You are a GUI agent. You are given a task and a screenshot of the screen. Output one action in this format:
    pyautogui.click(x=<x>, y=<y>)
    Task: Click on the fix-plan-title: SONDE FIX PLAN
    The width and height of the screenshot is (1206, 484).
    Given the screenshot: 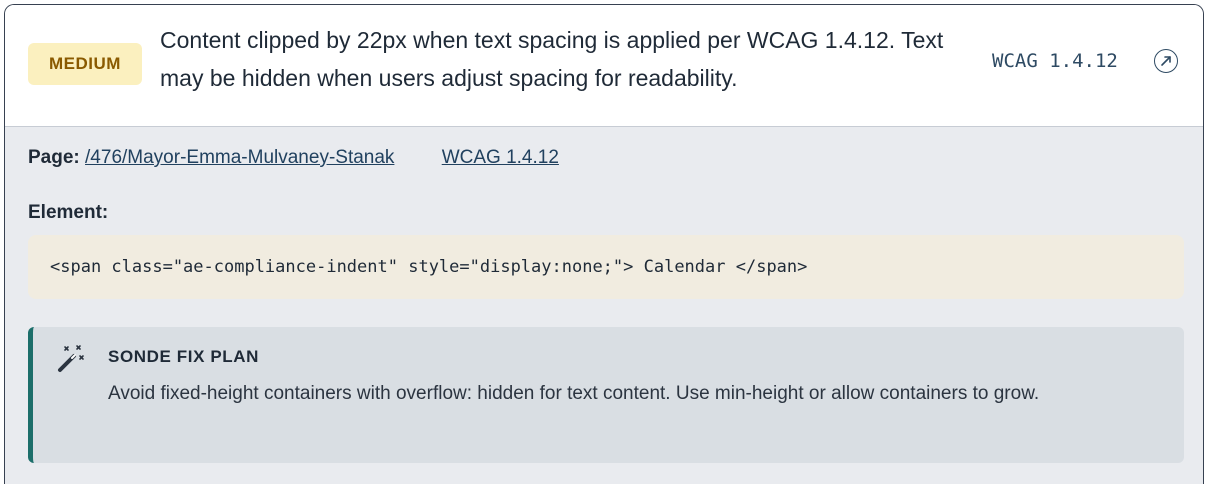 What is the action you would take?
    pyautogui.click(x=184, y=356)
    